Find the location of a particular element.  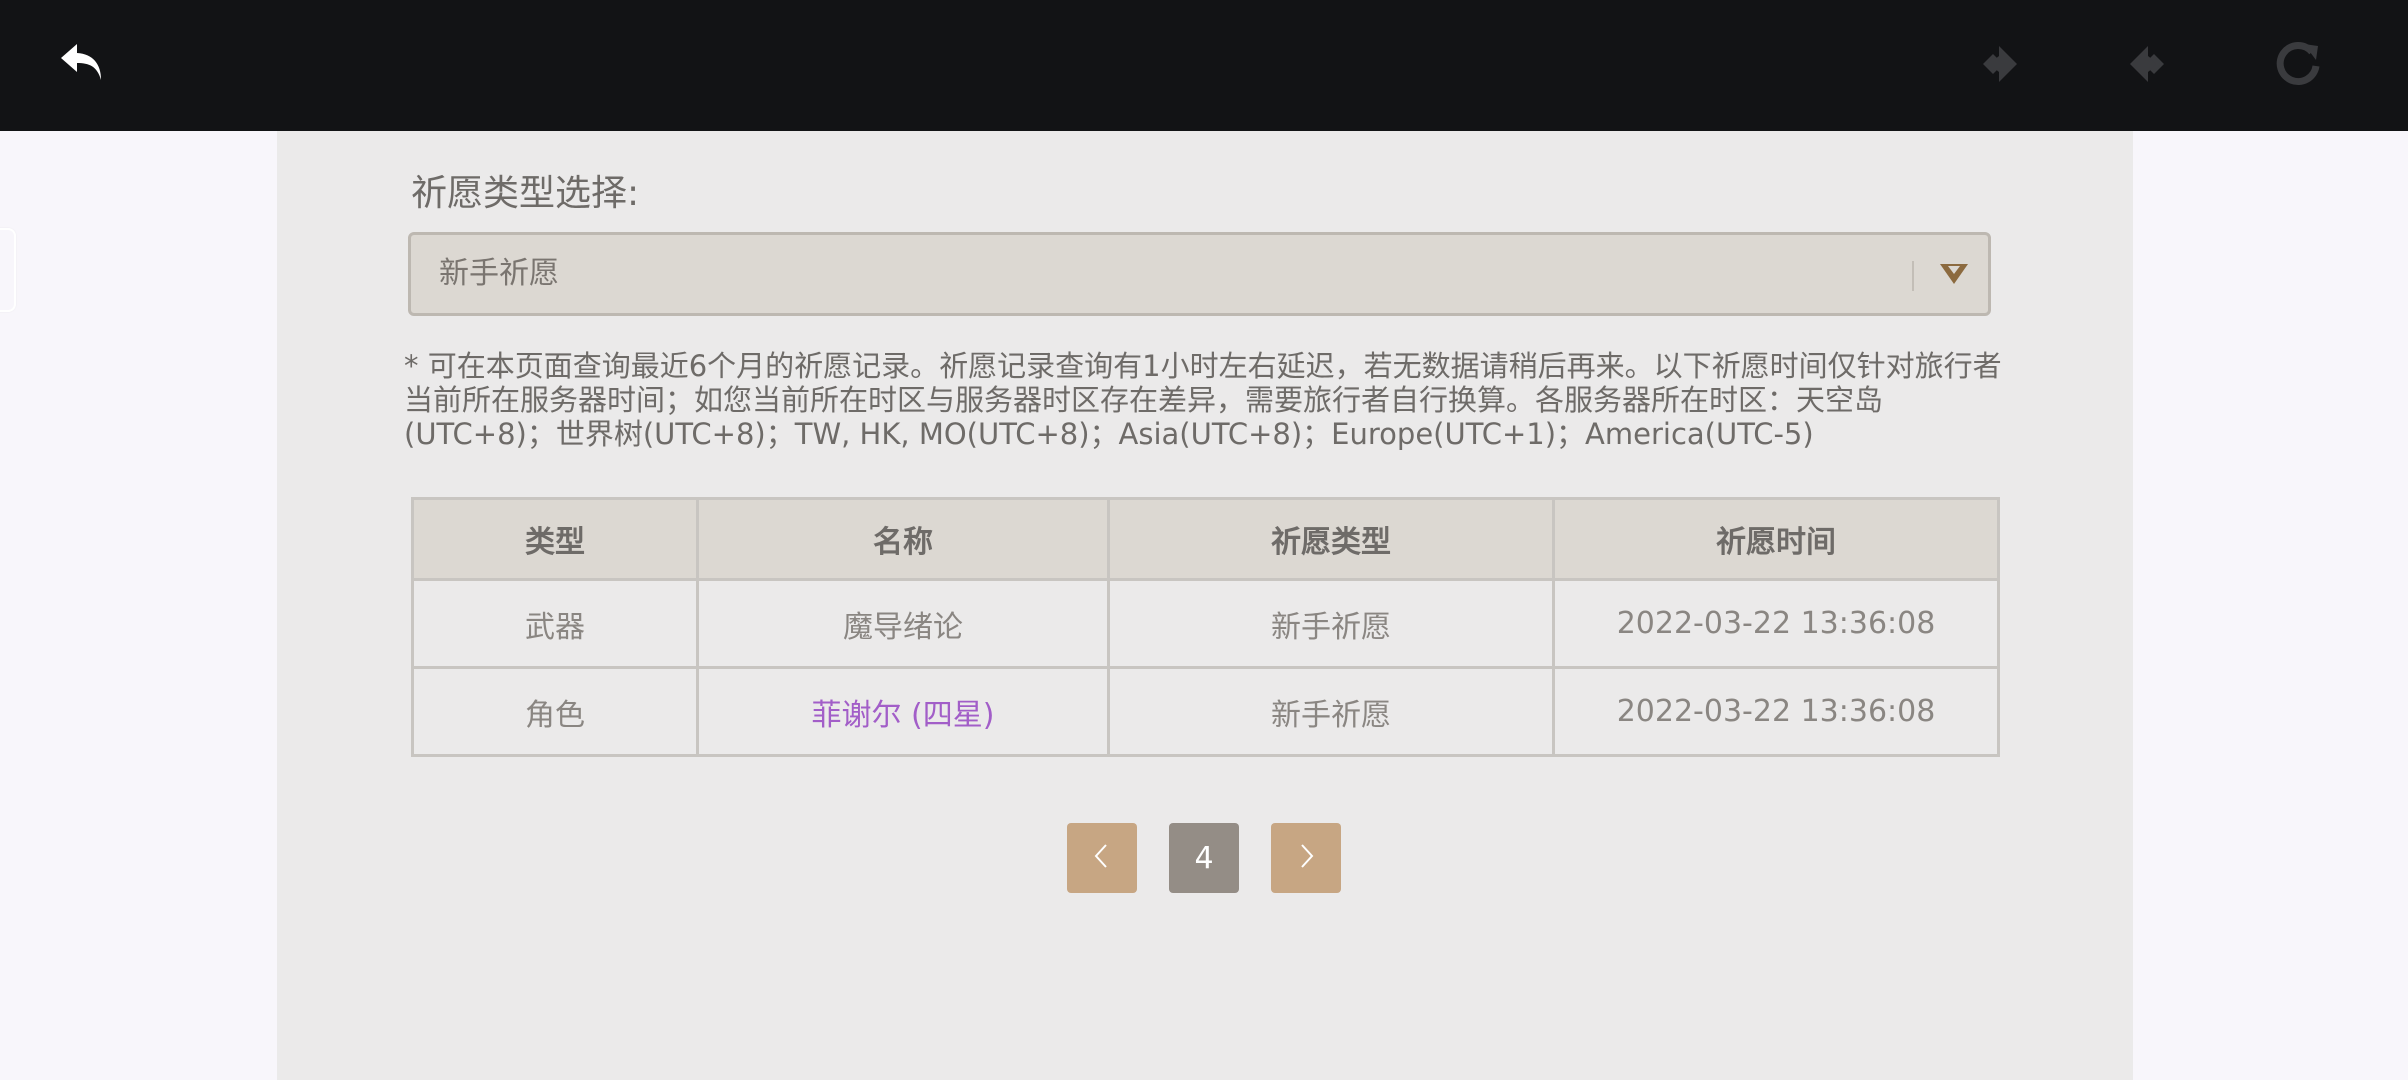

column-header-wish-time: 祈愿时间 is located at coordinates (1776, 539).